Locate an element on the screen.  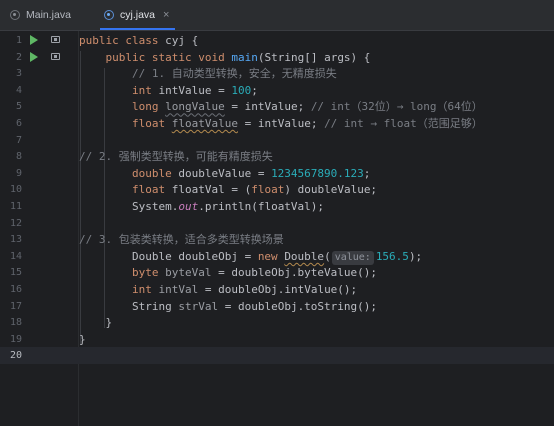
code-line: 14 Double doubleObj = new Double(value is located at coordinates (277, 256).